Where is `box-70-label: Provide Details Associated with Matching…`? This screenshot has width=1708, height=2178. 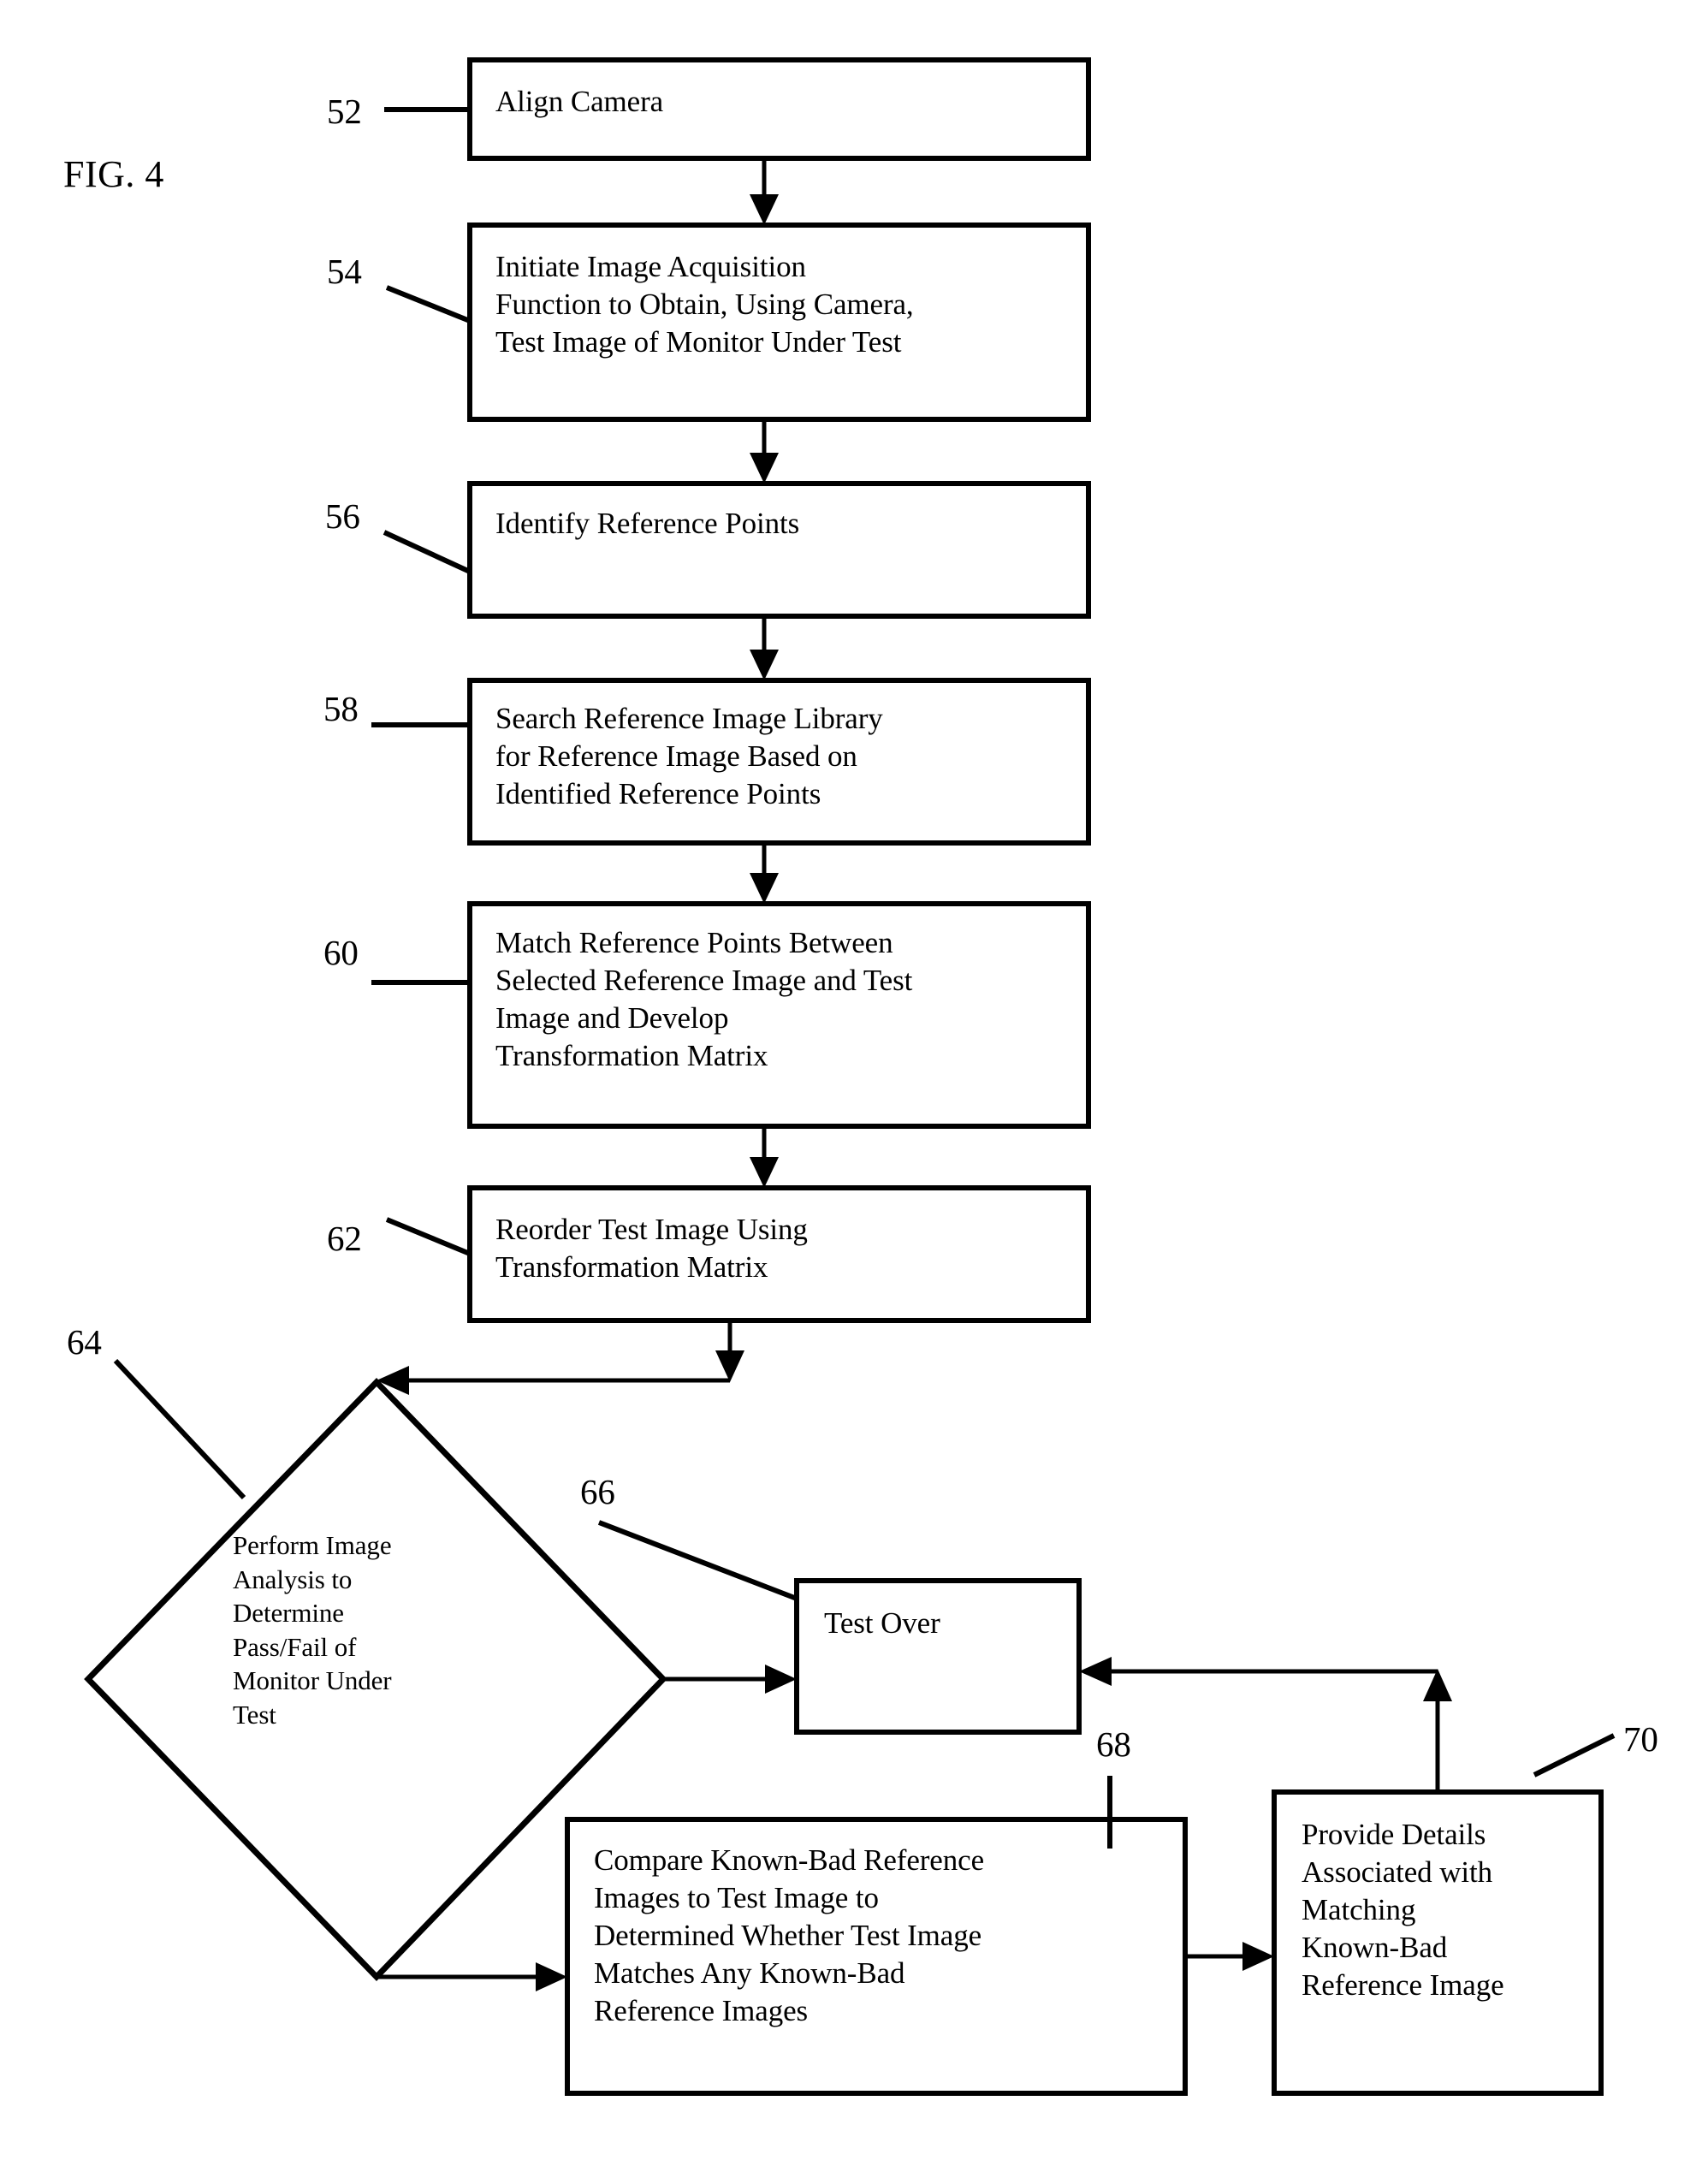
box-70-label: Provide Details Associated with Matching… is located at coordinates (1403, 1910).